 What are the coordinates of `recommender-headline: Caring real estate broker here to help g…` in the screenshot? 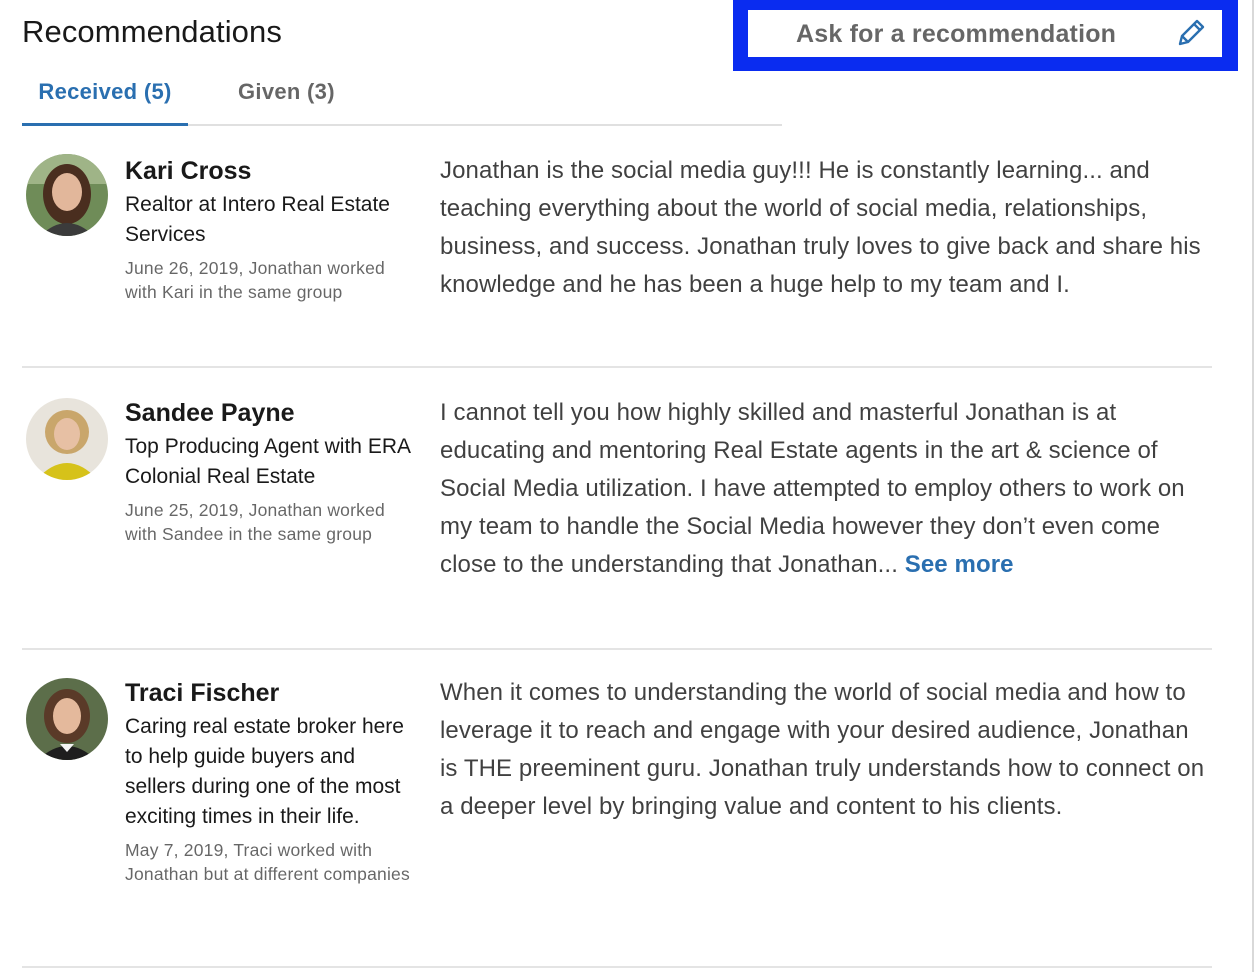 It's located at (264, 771).